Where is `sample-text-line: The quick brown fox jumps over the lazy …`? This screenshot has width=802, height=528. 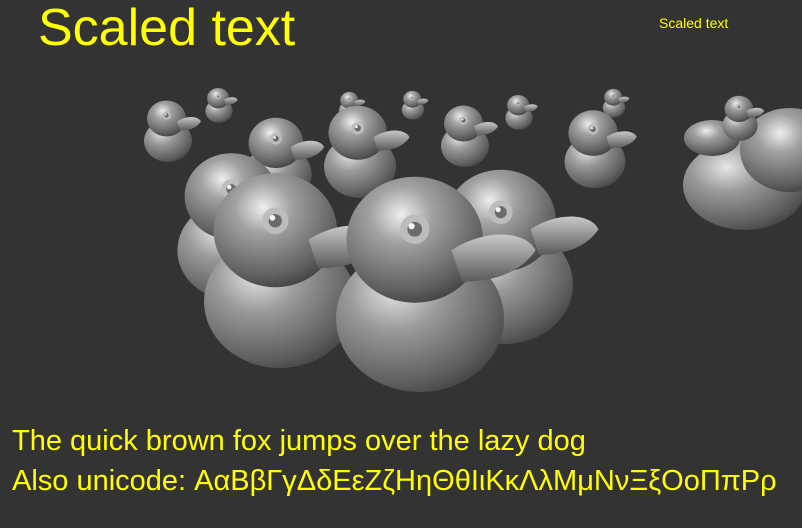 sample-text-line: The quick brown fox jumps over the lazy … is located at coordinates (299, 441).